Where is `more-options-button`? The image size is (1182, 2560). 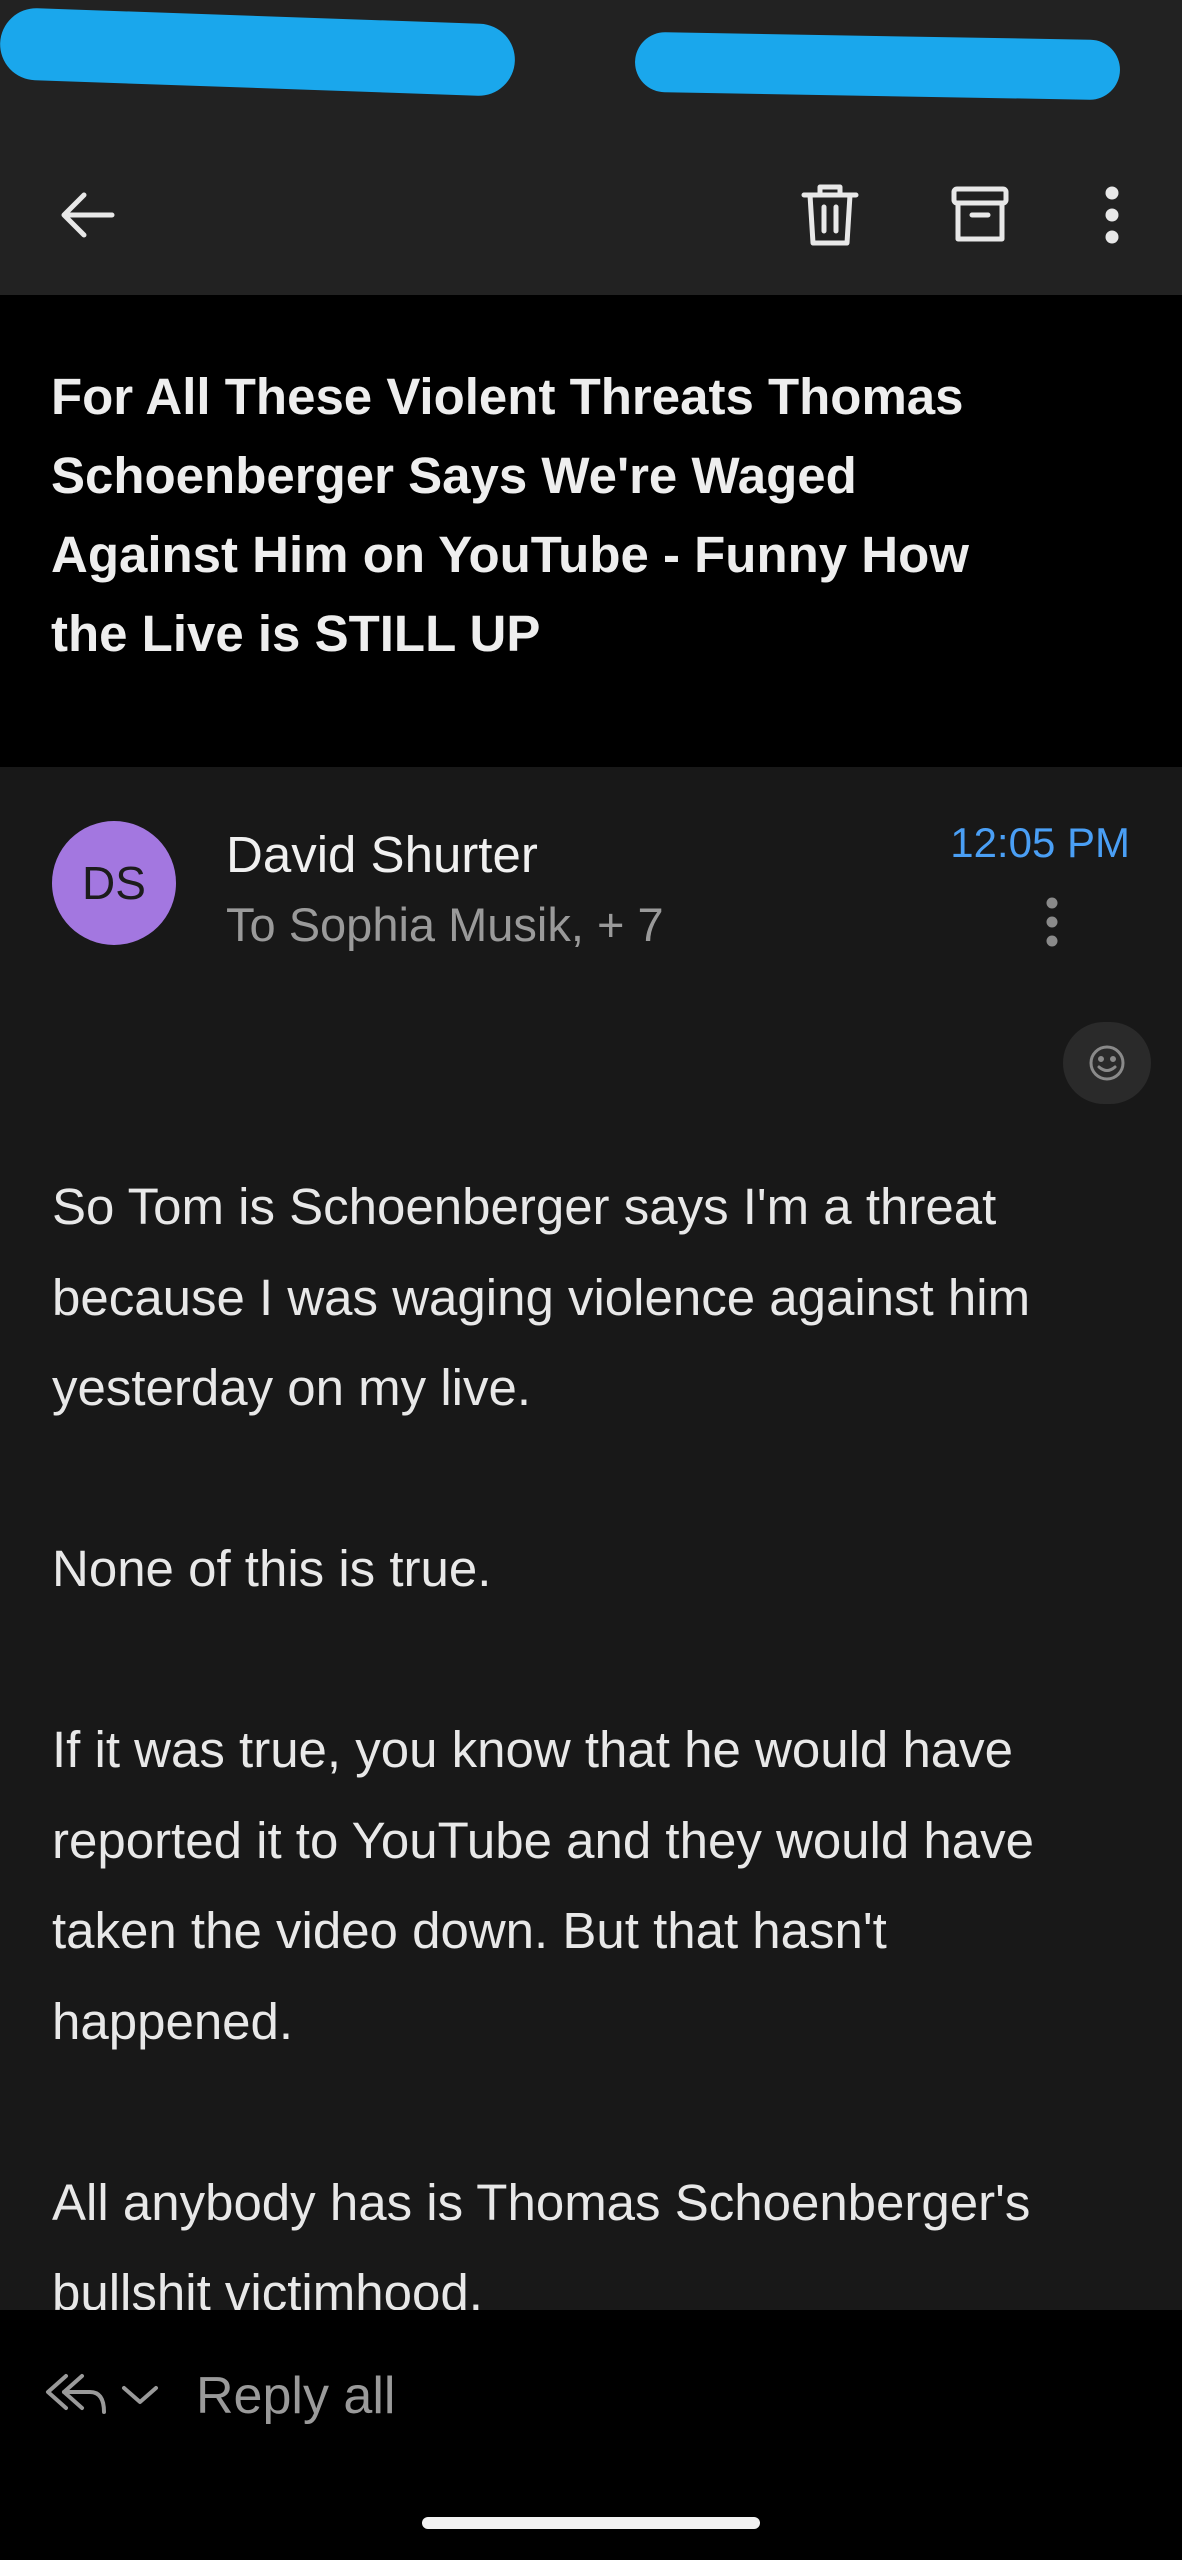 more-options-button is located at coordinates (1112, 215).